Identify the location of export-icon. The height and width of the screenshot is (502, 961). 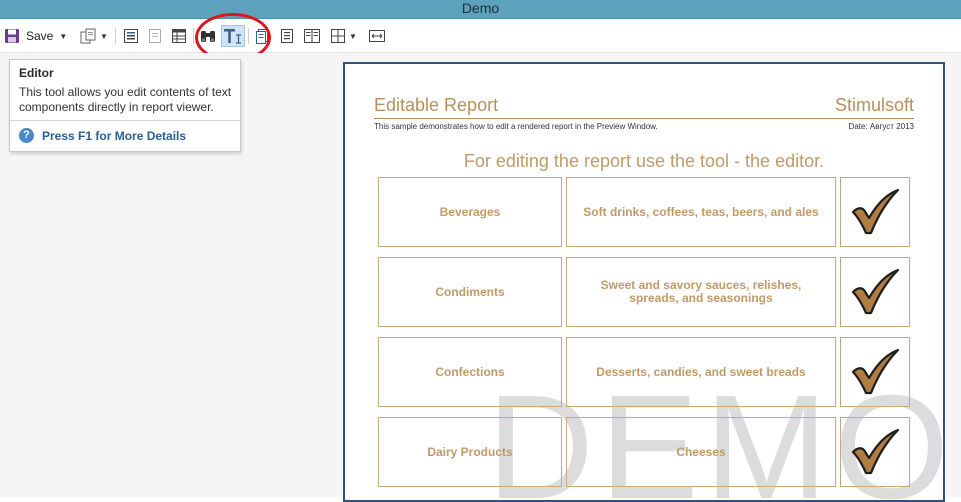
(88, 36).